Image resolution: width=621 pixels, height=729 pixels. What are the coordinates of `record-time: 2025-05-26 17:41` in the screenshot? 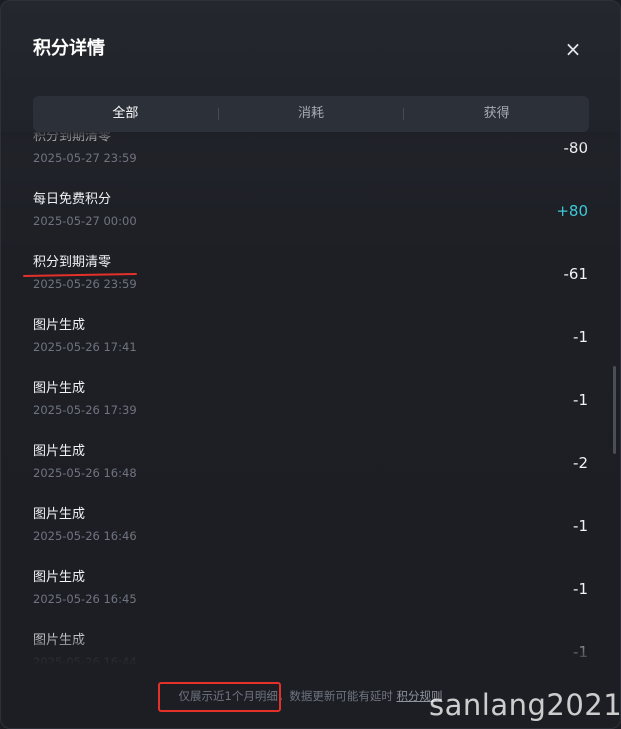 It's located at (85, 347).